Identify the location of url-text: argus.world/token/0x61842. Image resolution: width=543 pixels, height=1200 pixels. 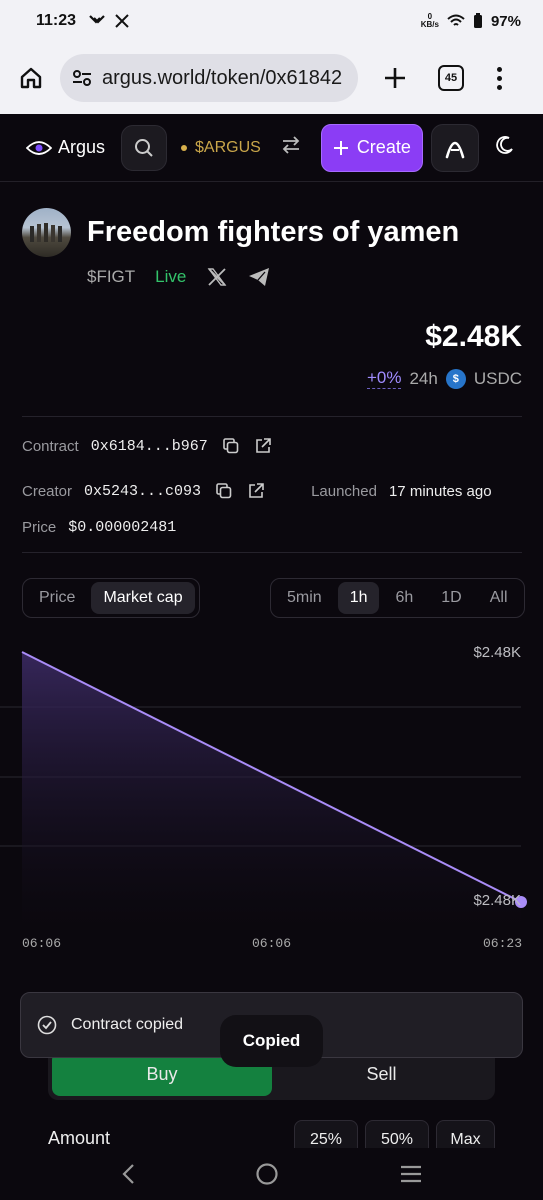
(222, 77).